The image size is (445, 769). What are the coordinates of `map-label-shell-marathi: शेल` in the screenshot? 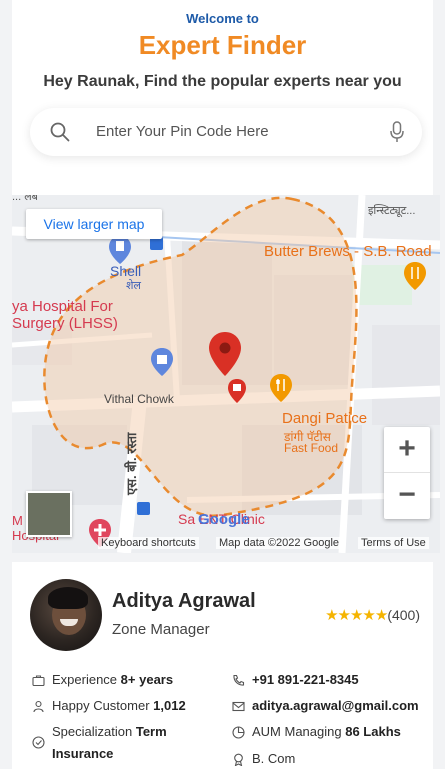 It's located at (133, 286).